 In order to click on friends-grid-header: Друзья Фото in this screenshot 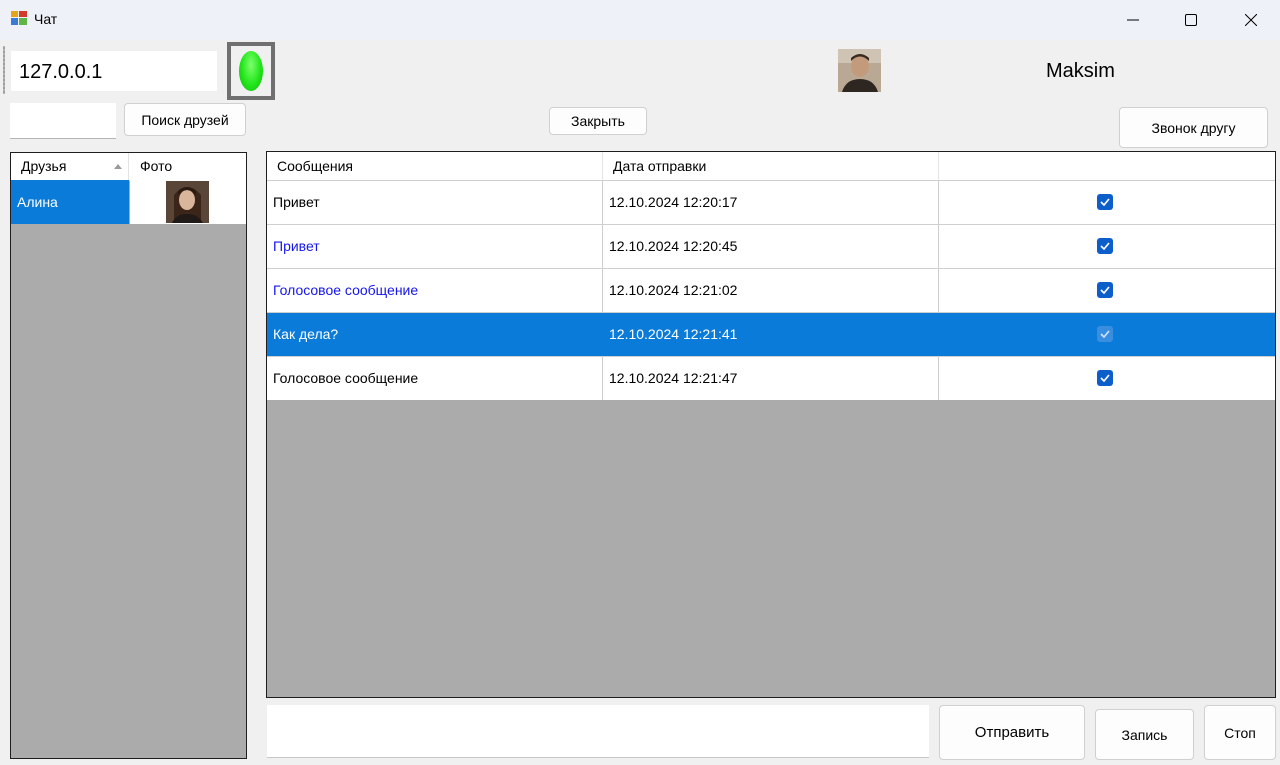, I will do `click(128, 167)`.